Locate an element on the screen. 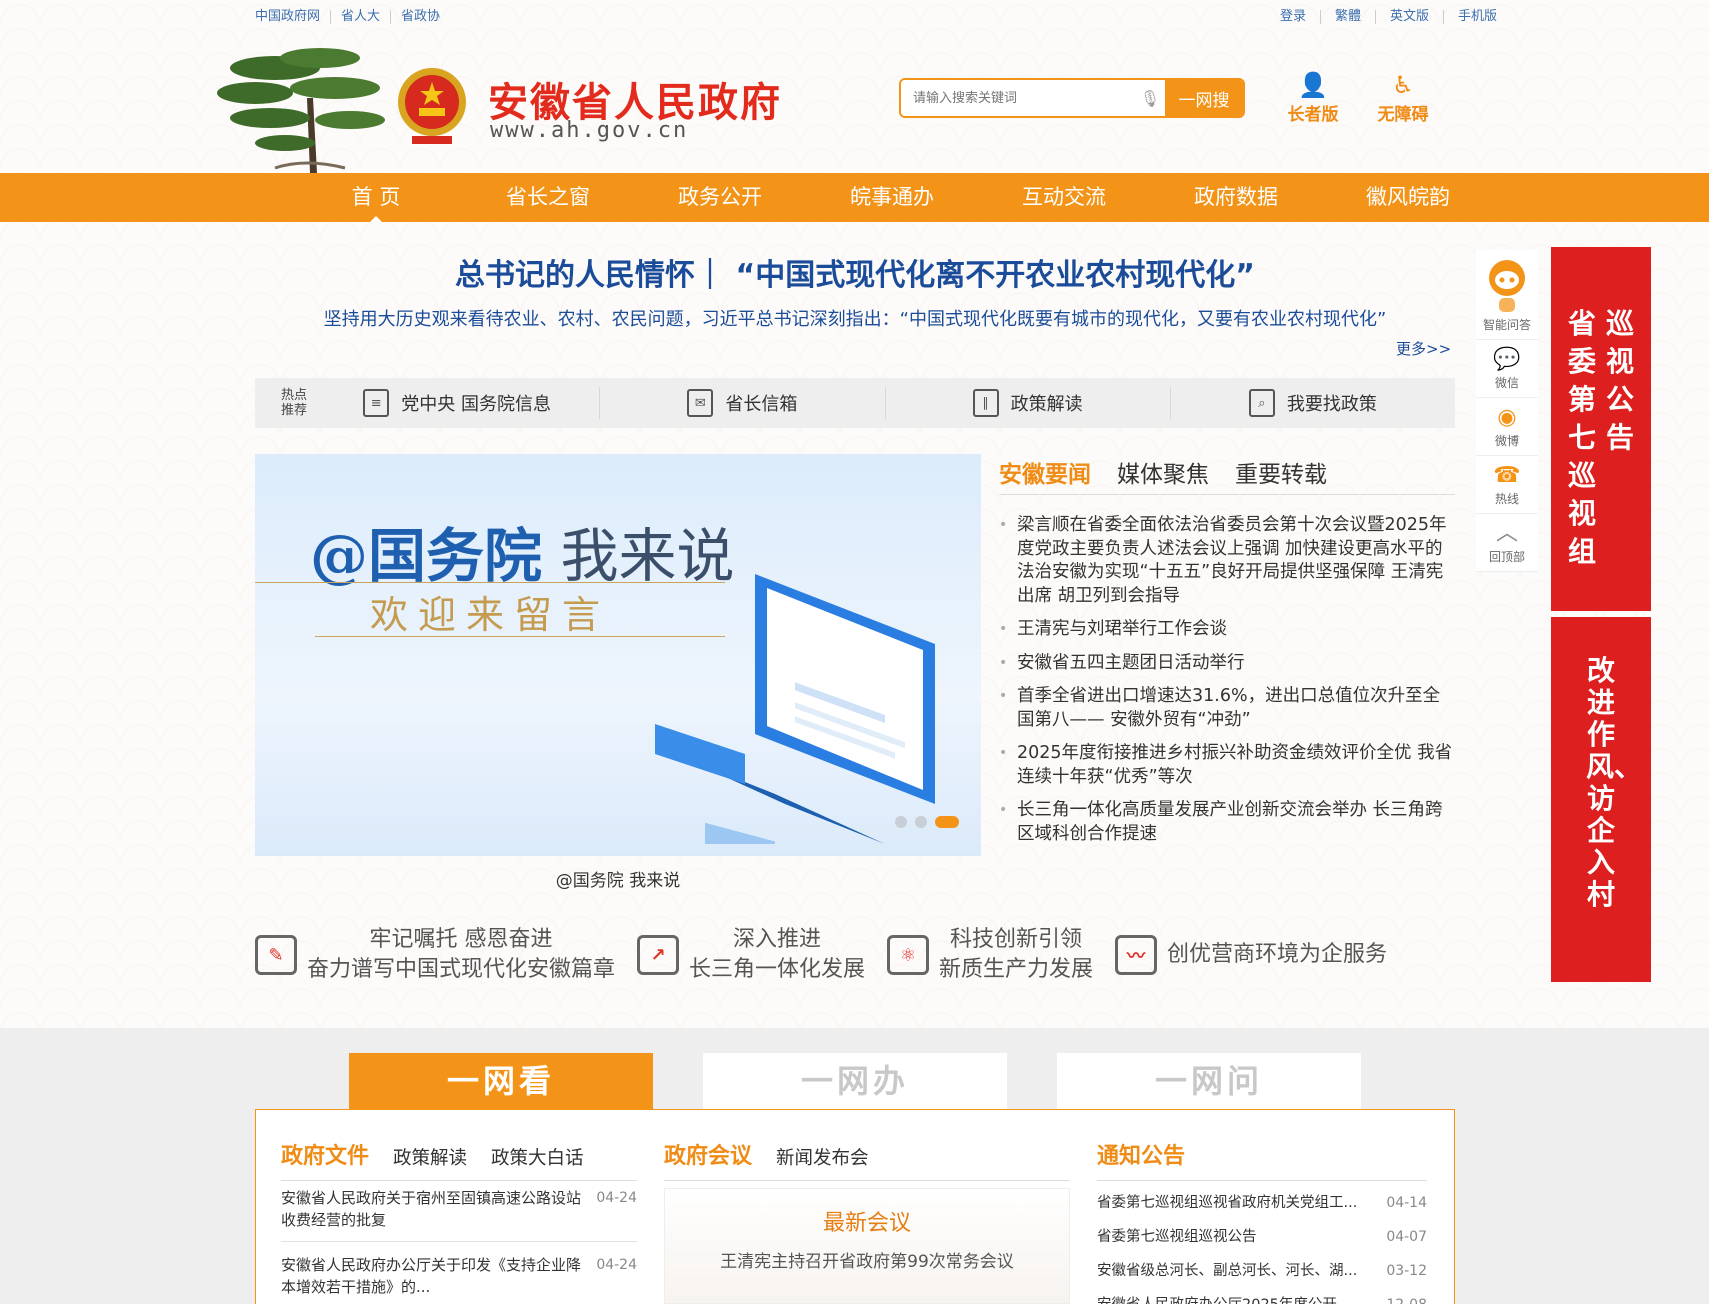 The image size is (1709, 1304). topic-item: ✎ 牢记嘱托 感恩奋进 奋力谱写中国式现代化安徽篇章 is located at coordinates (435, 955).